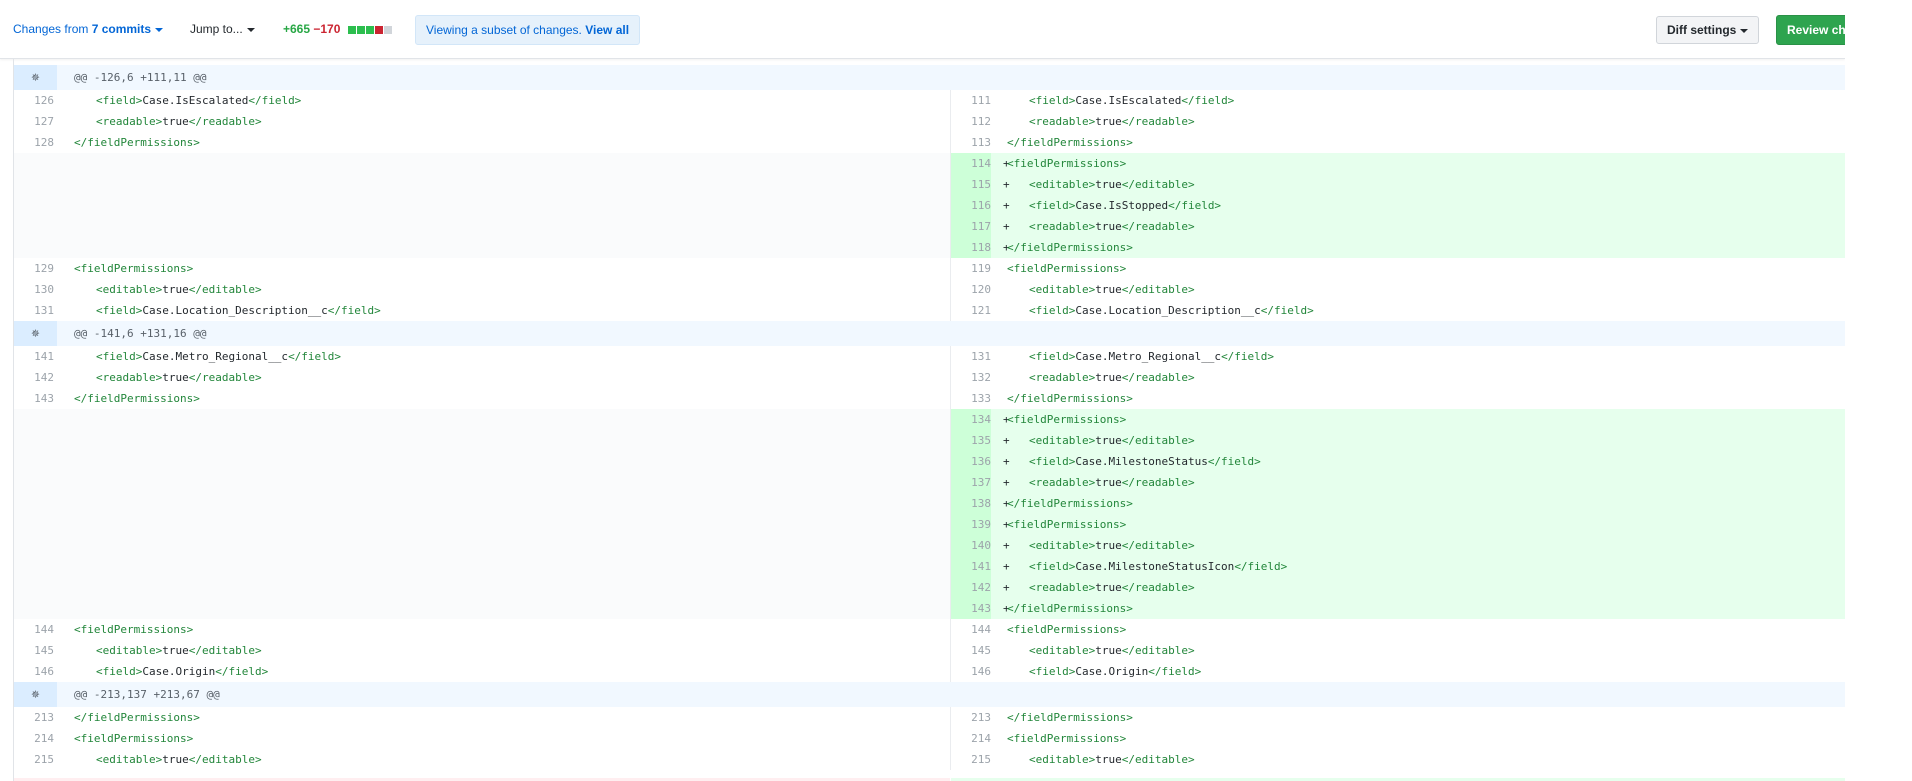 This screenshot has height=781, width=1912. I want to click on changes-from-commits-dropdown: Changes from 7 commits, so click(88, 29).